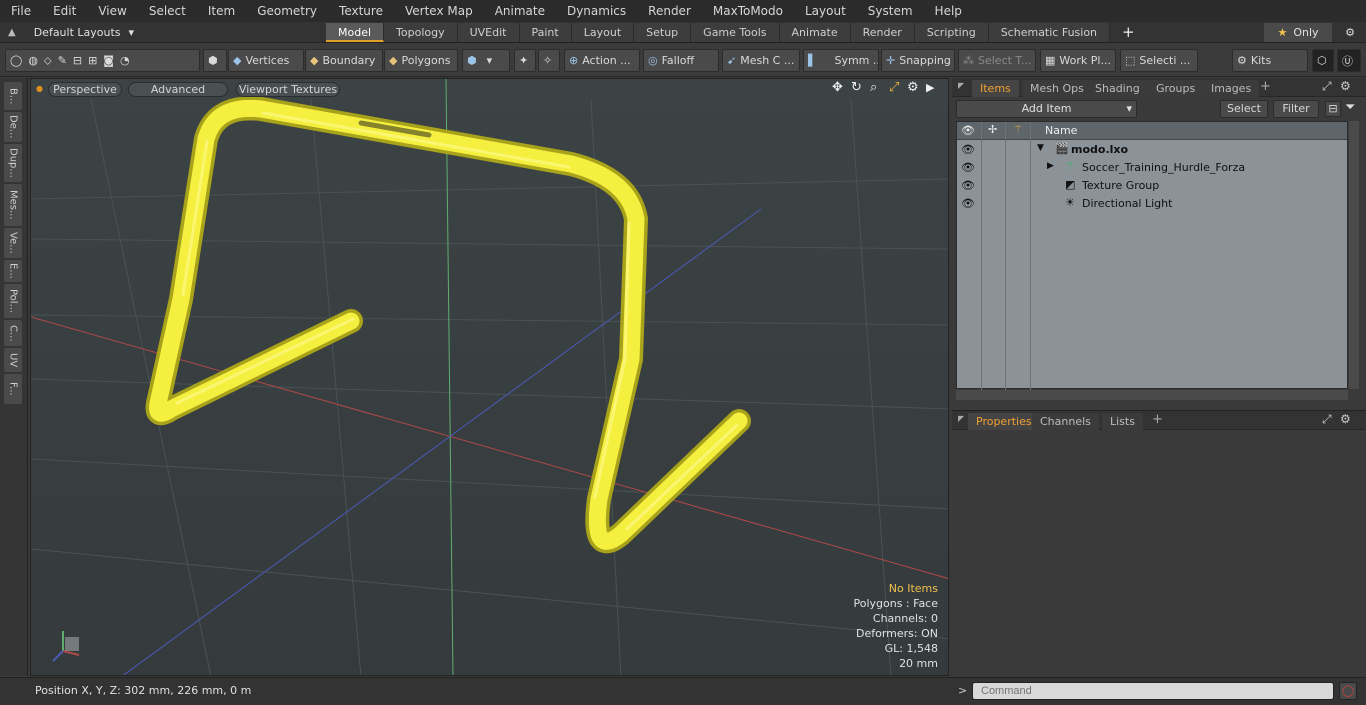 The height and width of the screenshot is (705, 1366). What do you see at coordinates (344, 60) in the screenshot?
I see `boundary-button: ◆ Boundary` at bounding box center [344, 60].